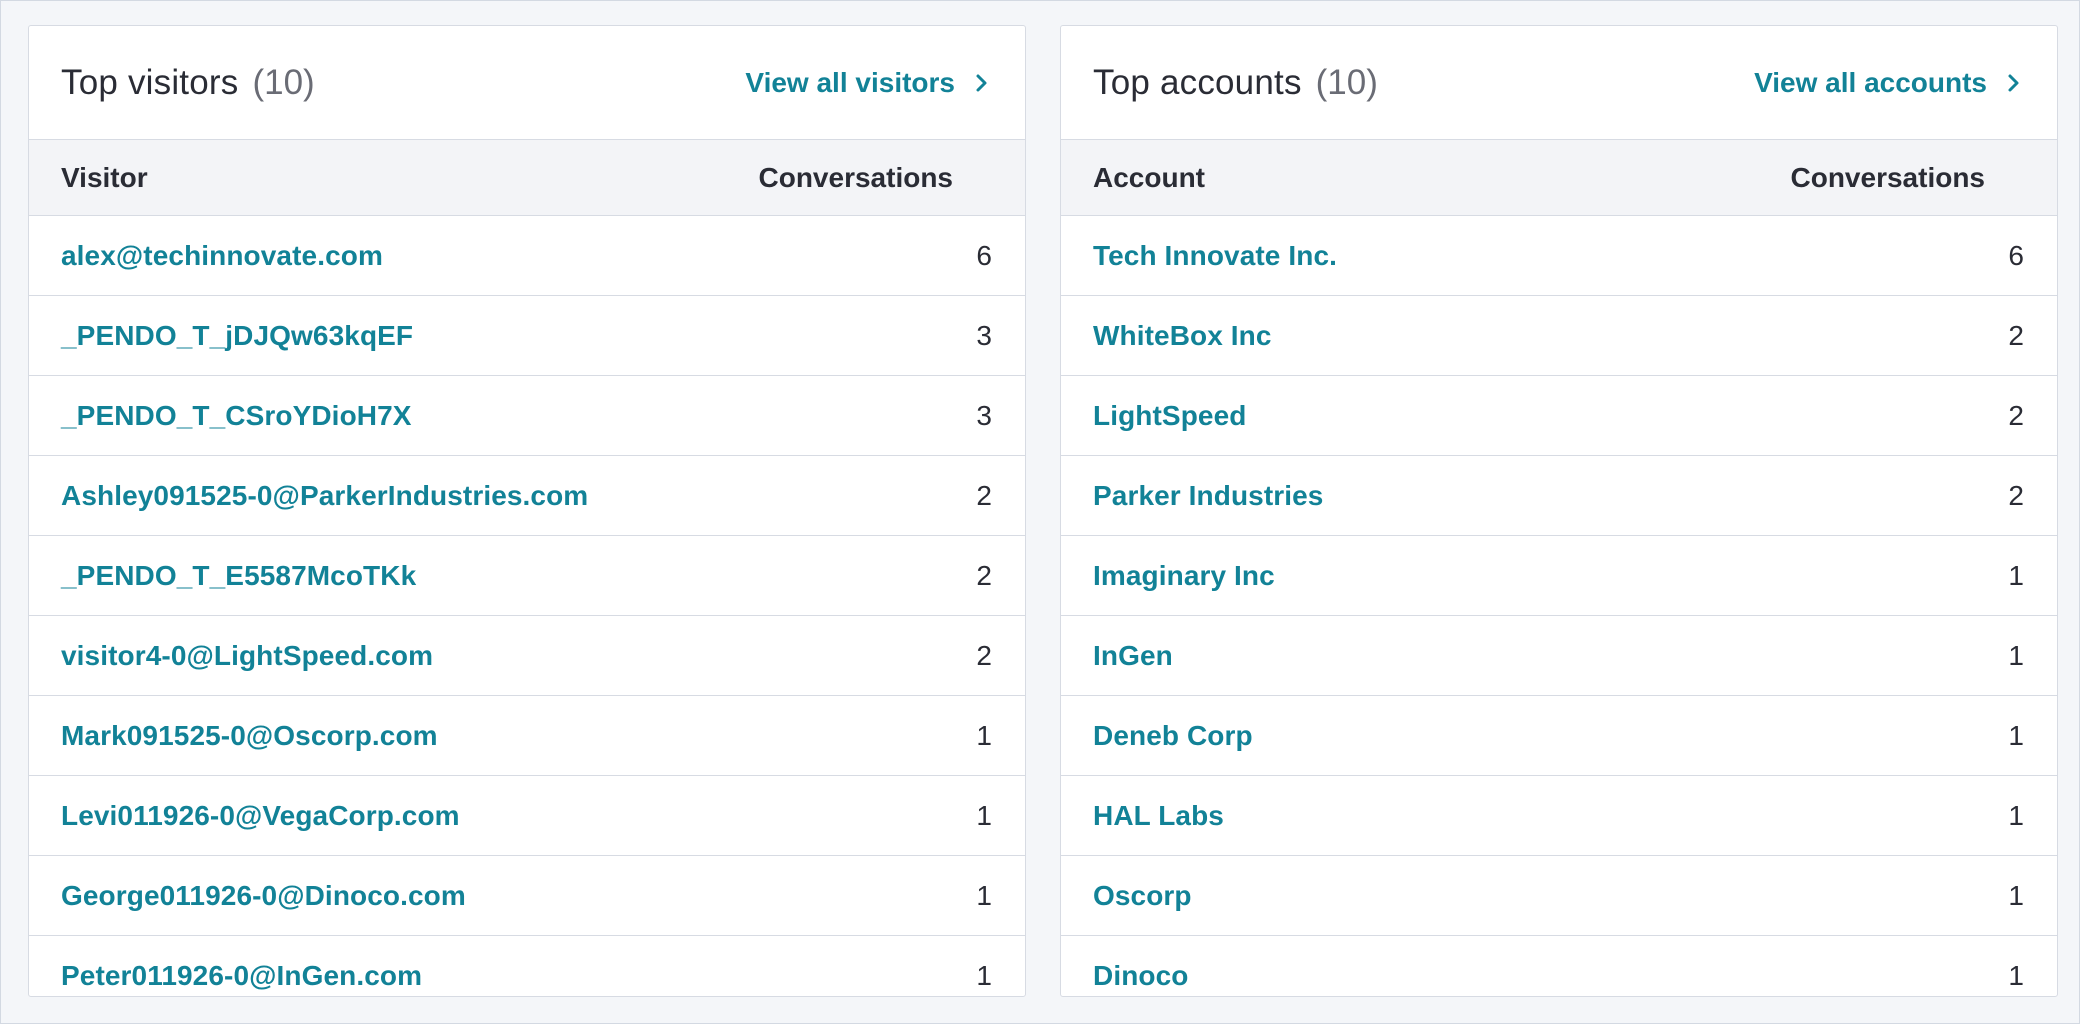  Describe the element at coordinates (1133, 656) in the screenshot. I see `account-link: InGen` at that location.